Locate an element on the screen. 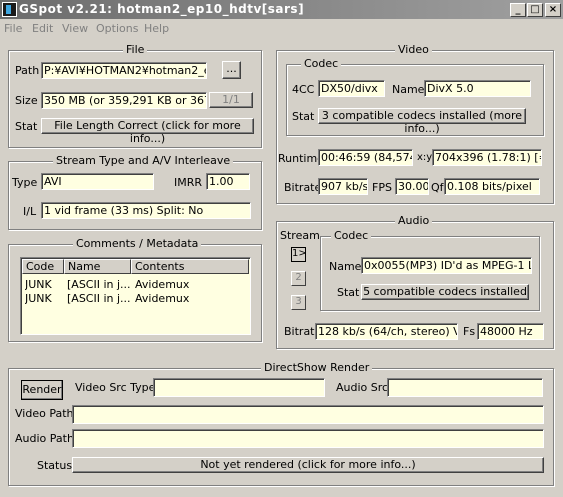 Image resolution: width=563 pixels, height=497 pixels. qf-label: Qf is located at coordinates (437, 187).